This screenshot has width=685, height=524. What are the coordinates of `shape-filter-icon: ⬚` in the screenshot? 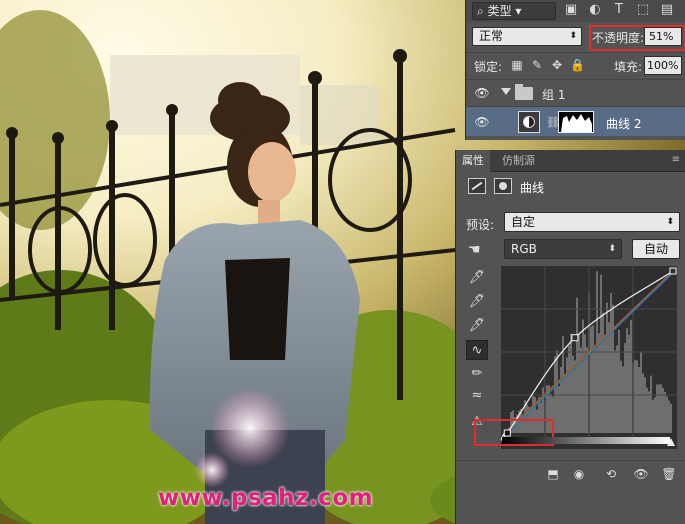 It's located at (643, 10).